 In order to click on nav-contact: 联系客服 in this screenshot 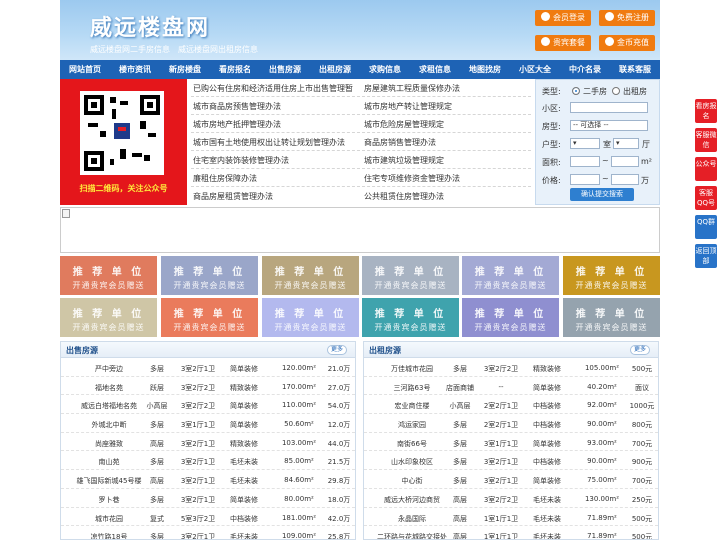, I will do `click(635, 69)`.